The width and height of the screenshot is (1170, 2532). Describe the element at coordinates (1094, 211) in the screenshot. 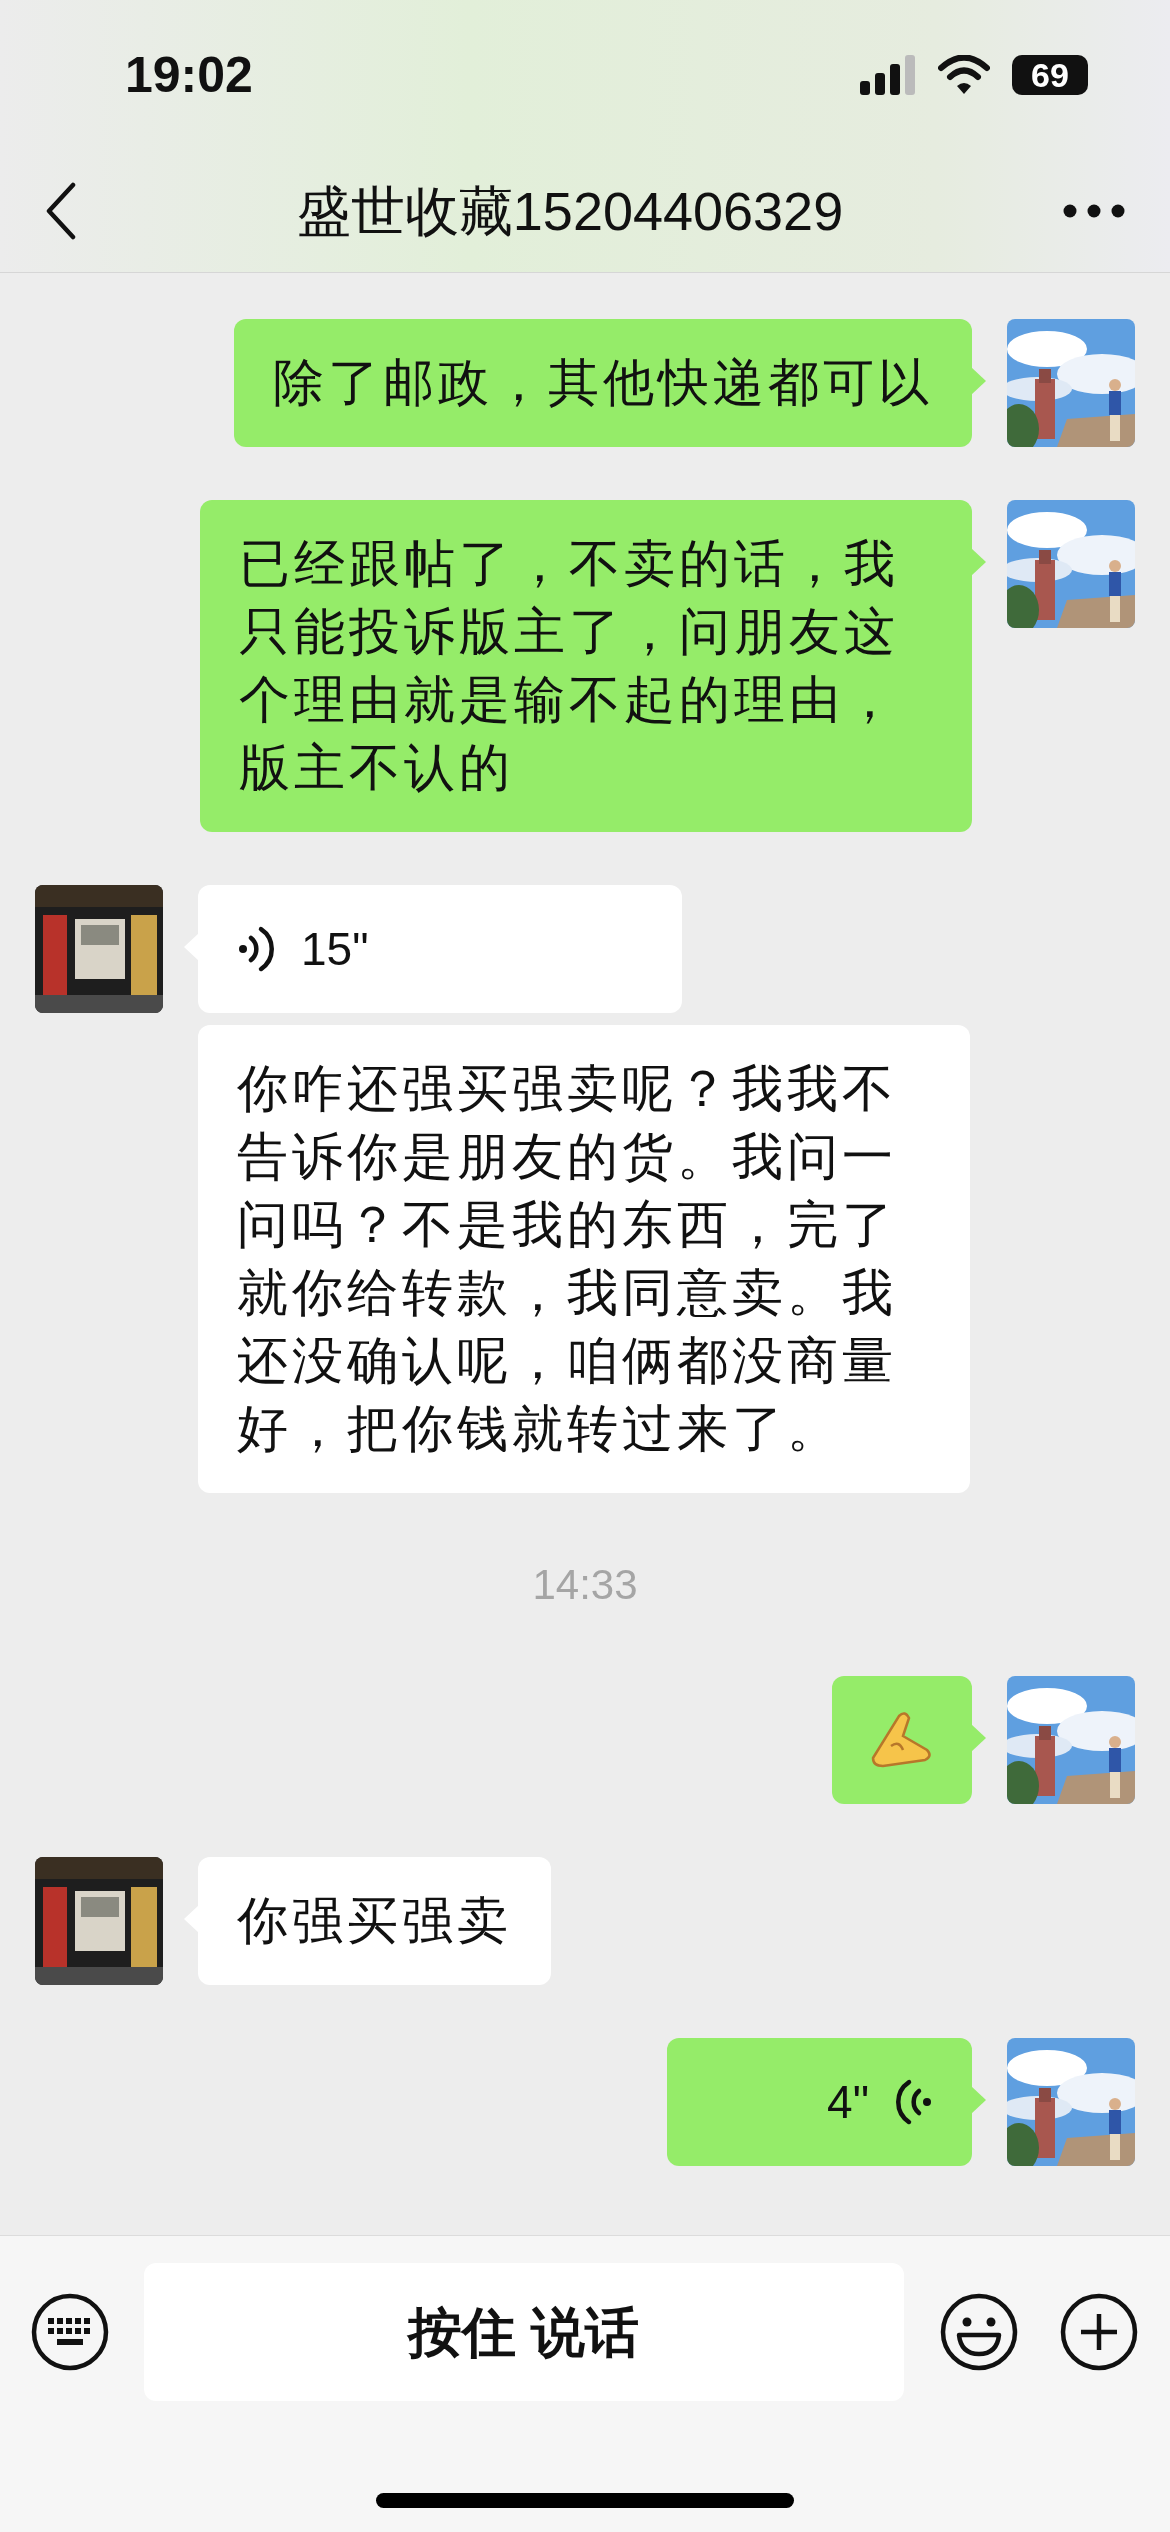

I see `more-icon` at that location.